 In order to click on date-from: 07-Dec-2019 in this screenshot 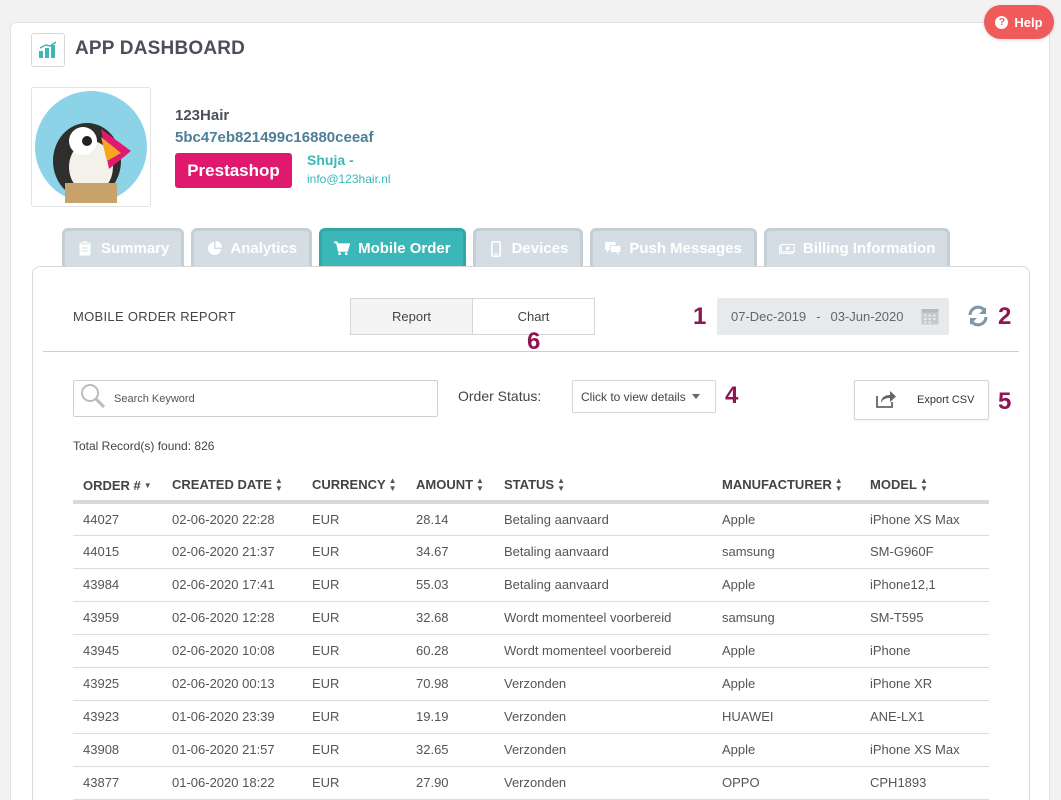, I will do `click(769, 316)`.